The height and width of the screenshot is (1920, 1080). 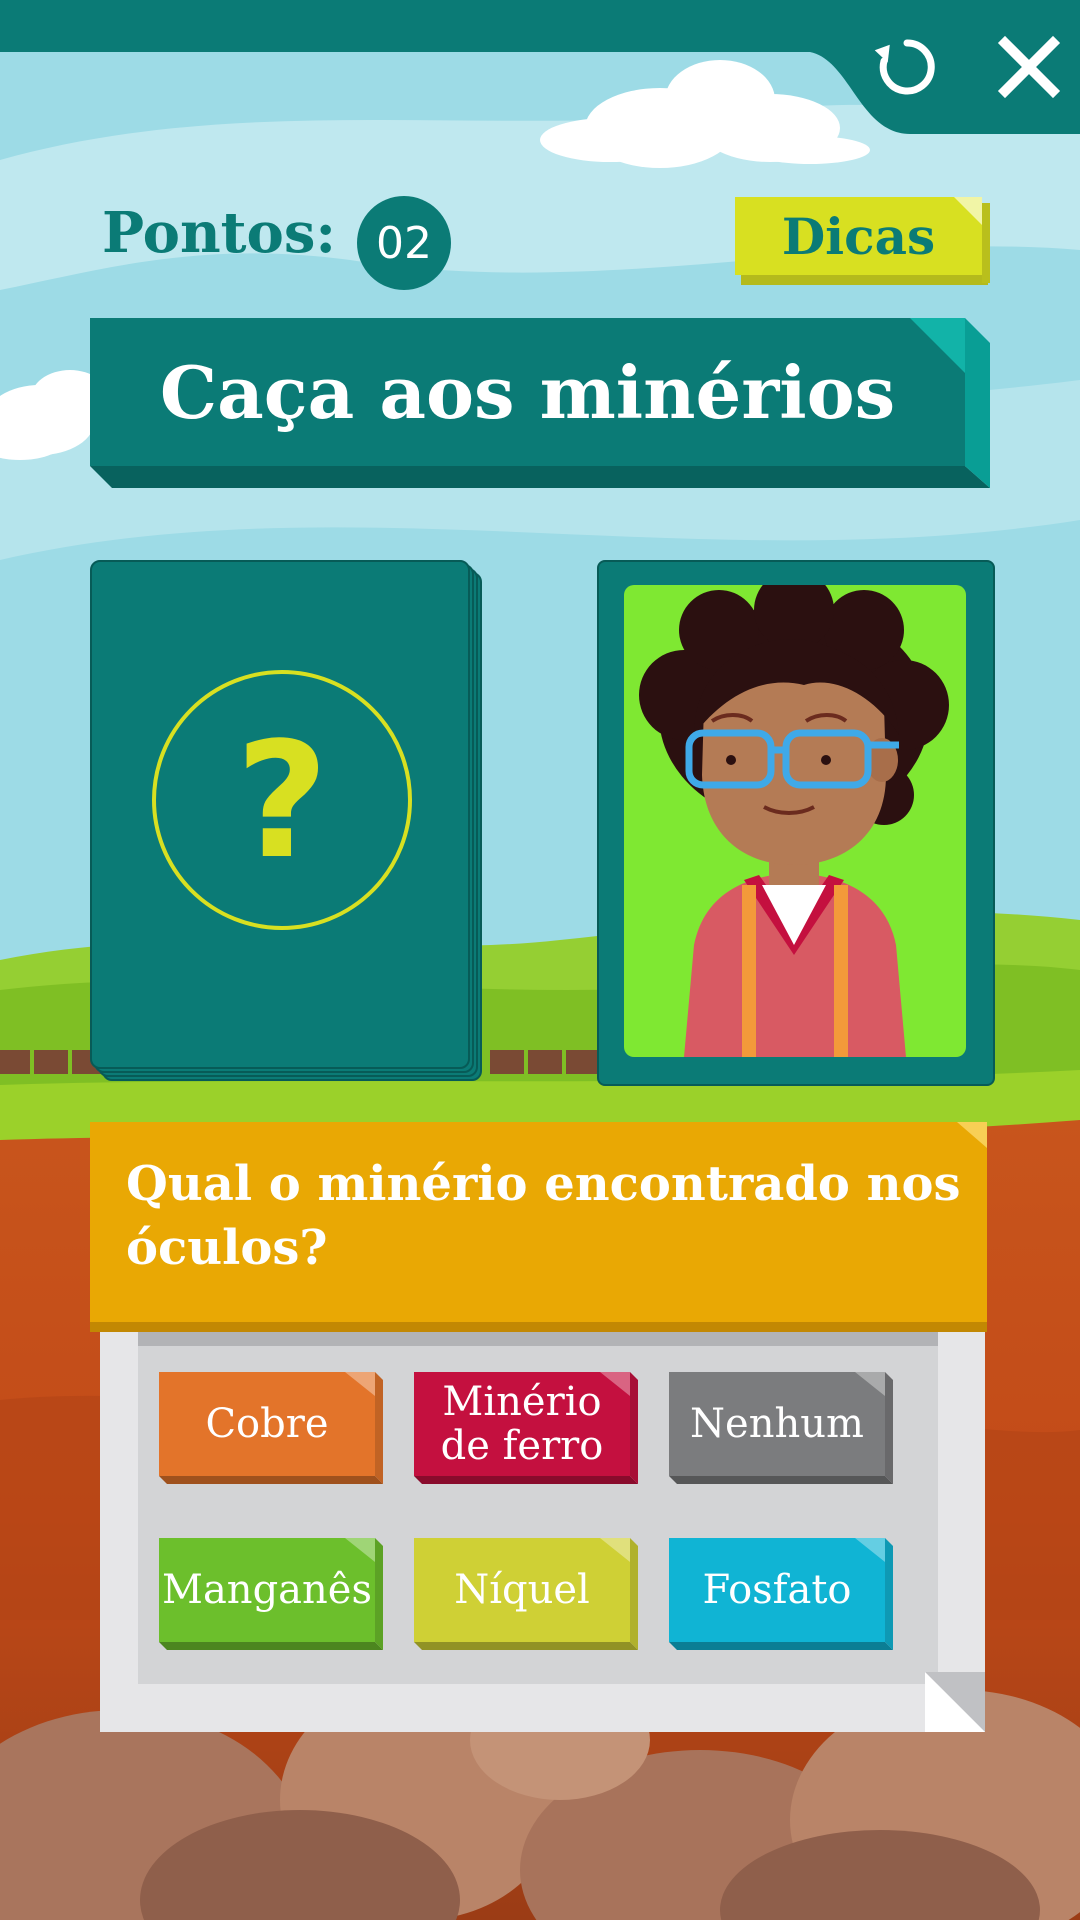 I want to click on restart-button, so click(x=907, y=67).